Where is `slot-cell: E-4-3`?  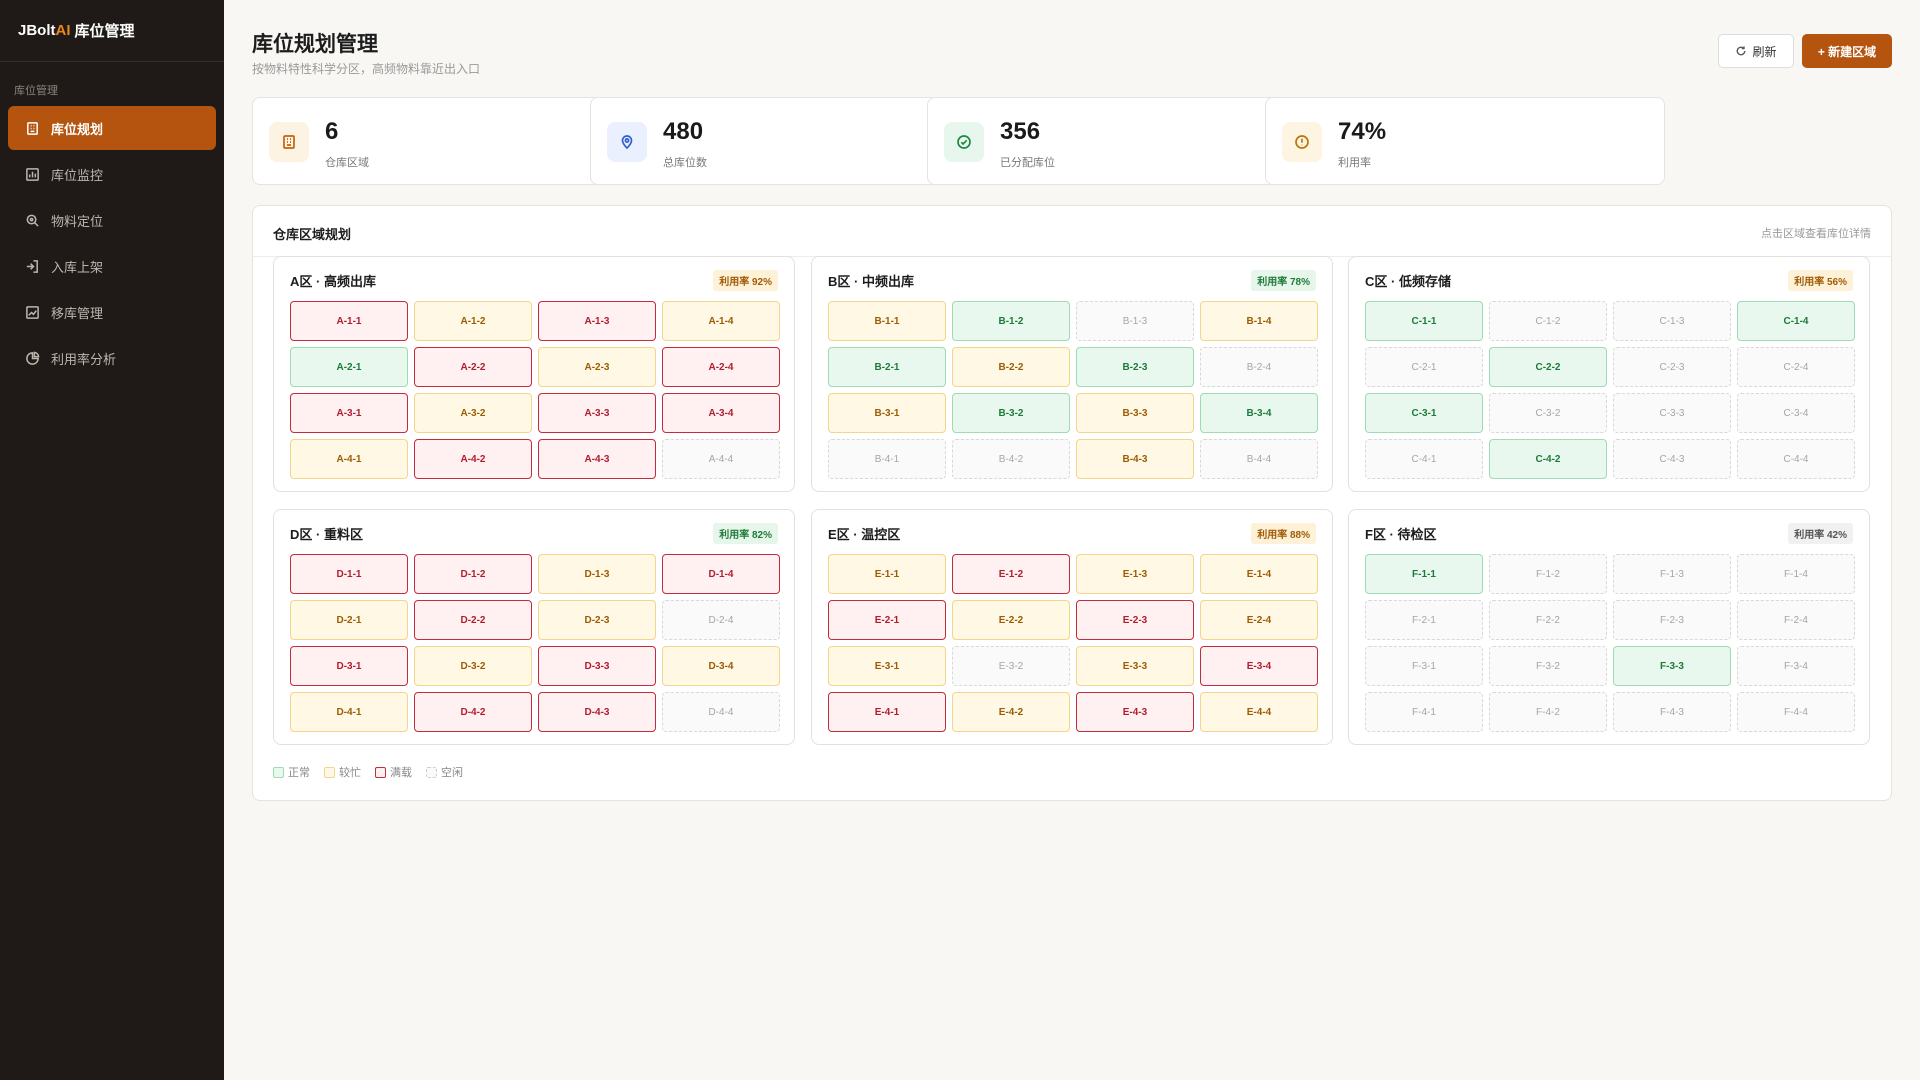 slot-cell: E-4-3 is located at coordinates (1135, 712).